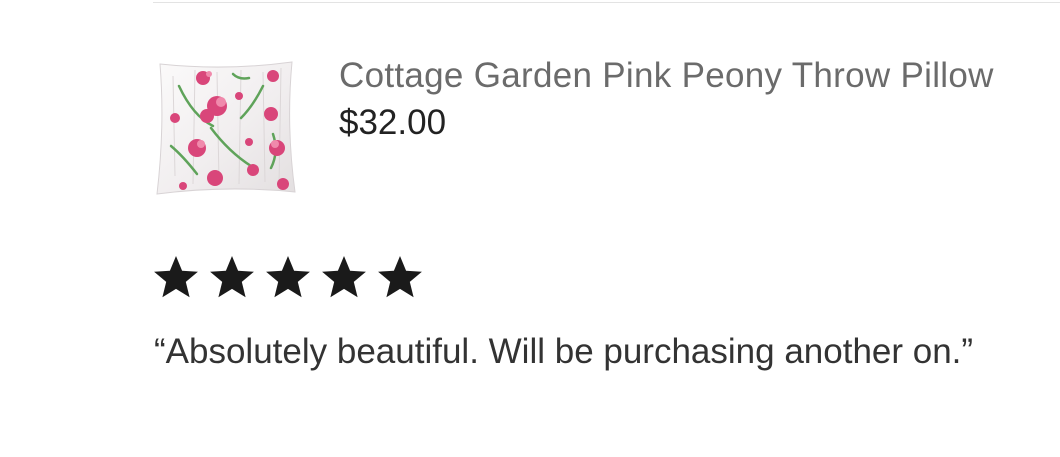 This screenshot has width=1060, height=457. I want to click on product-price: $32.00, so click(393, 122).